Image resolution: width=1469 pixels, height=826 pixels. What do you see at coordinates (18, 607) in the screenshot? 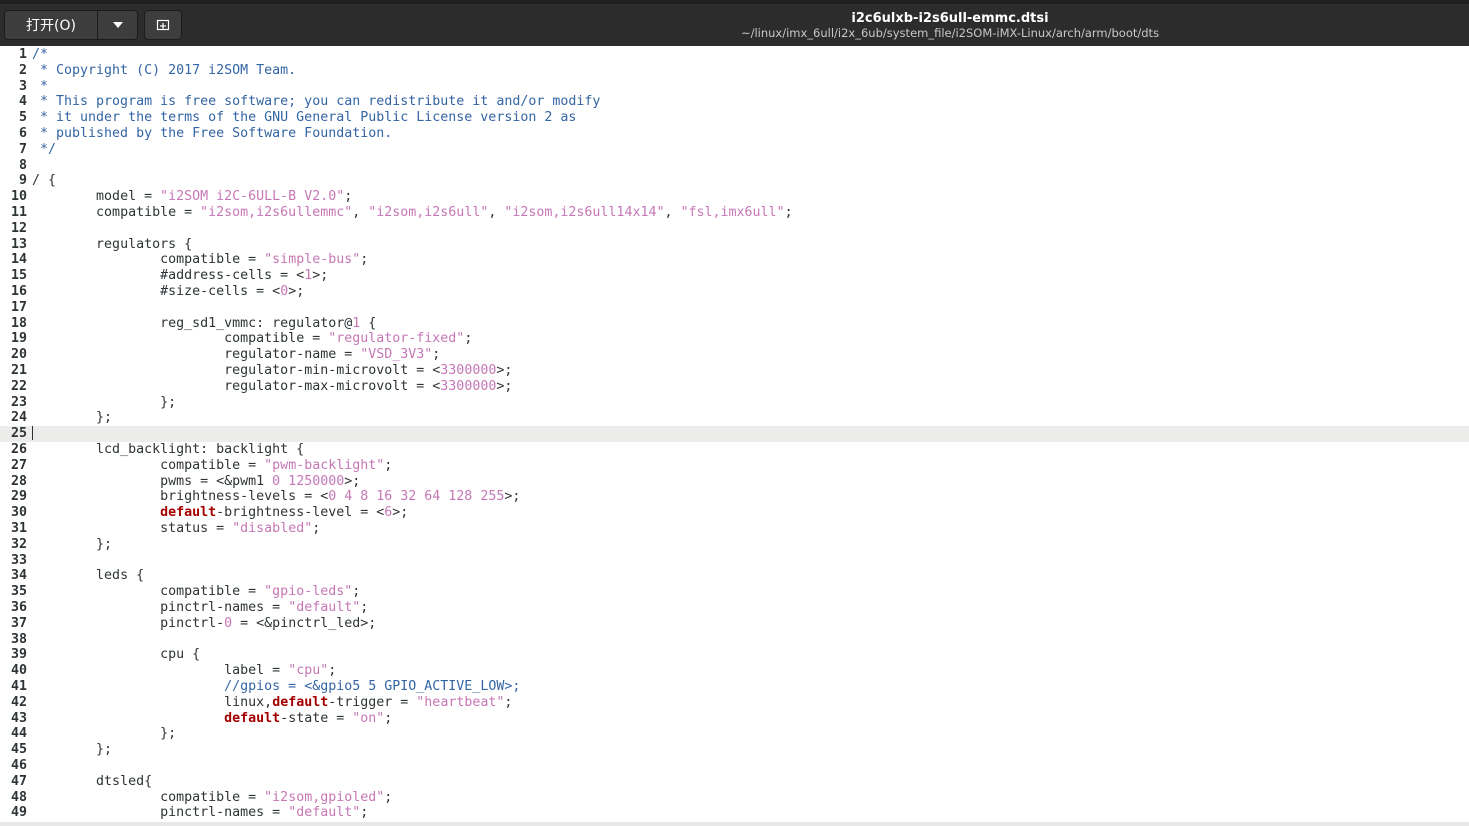
I see `line-number: 36` at bounding box center [18, 607].